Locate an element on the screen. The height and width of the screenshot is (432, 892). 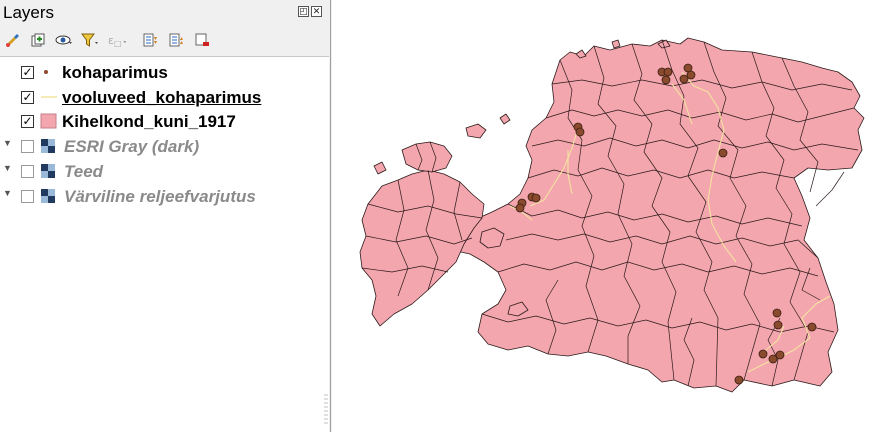
layer-label: Kihelkond_kuni_1917 is located at coordinates (149, 121).